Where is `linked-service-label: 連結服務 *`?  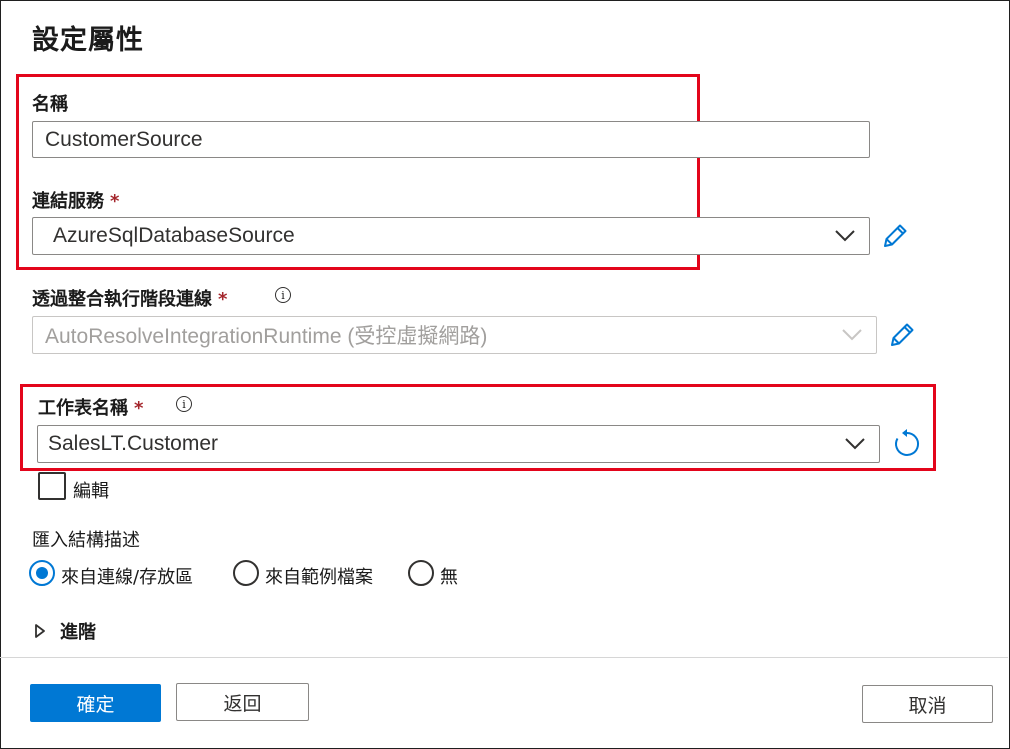
linked-service-label: 連結服務 * is located at coordinates (75, 200).